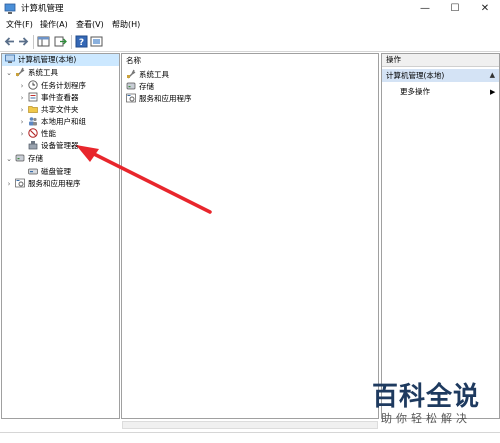 Image resolution: width=500 pixels, height=443 pixels. What do you see at coordinates (426, 418) in the screenshot?
I see `watermark-slogan: 助你轻松解决` at bounding box center [426, 418].